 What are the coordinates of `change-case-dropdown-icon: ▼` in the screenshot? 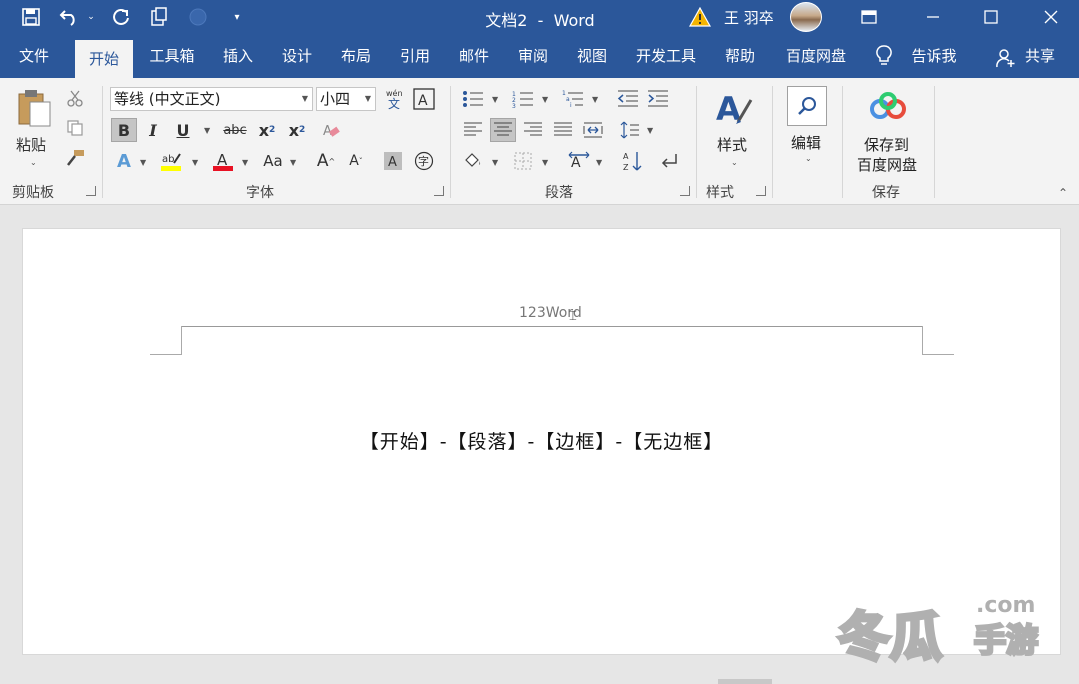 It's located at (293, 162).